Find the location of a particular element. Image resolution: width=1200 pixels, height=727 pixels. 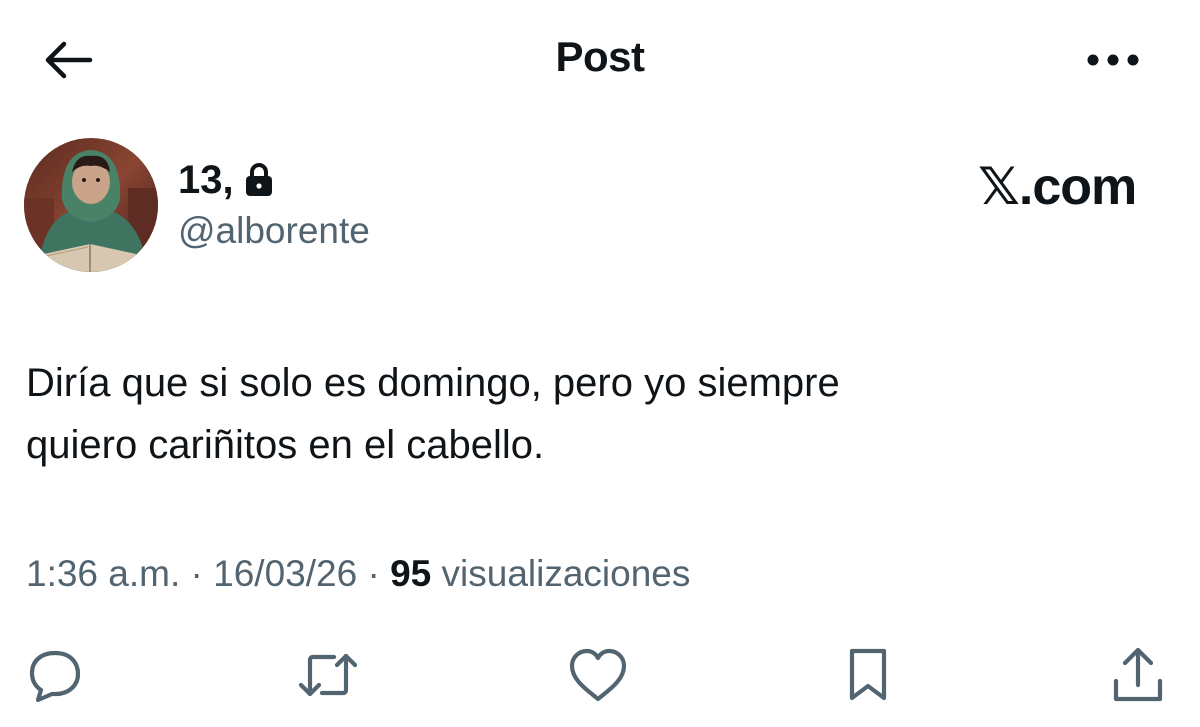

views-label: visualizaciones is located at coordinates (566, 573).